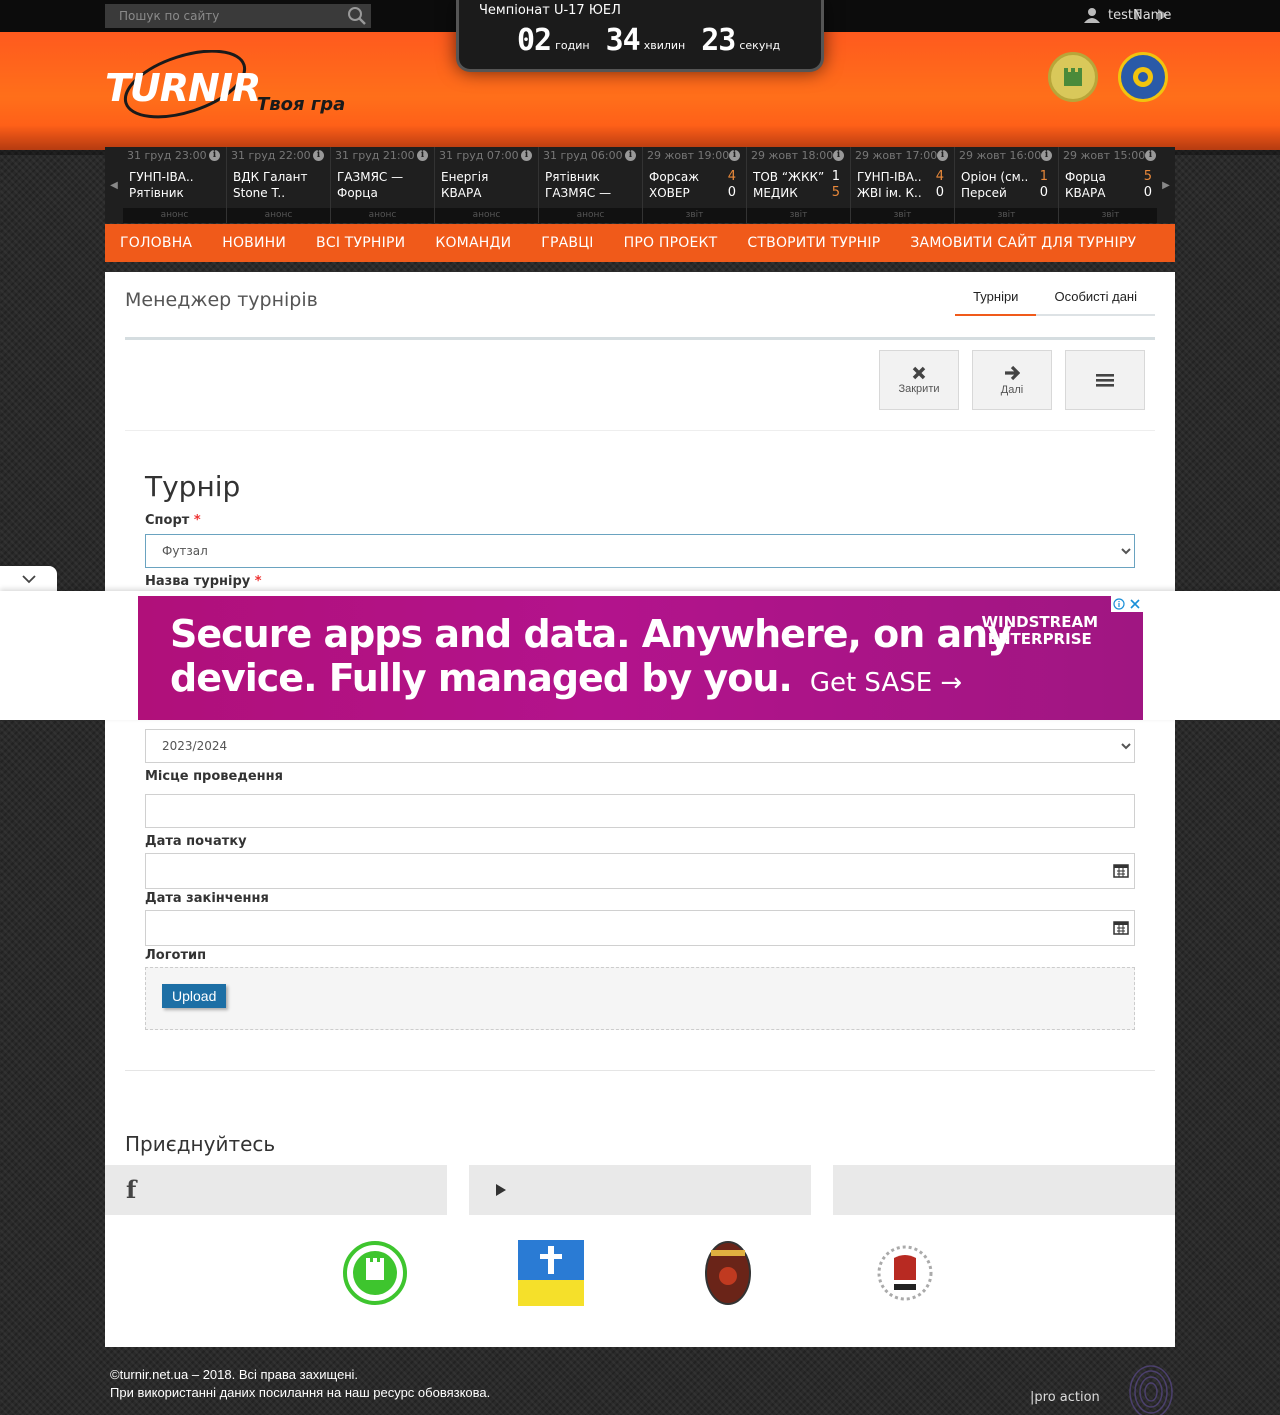  I want to click on user-menu: testName, so click(1127, 15).